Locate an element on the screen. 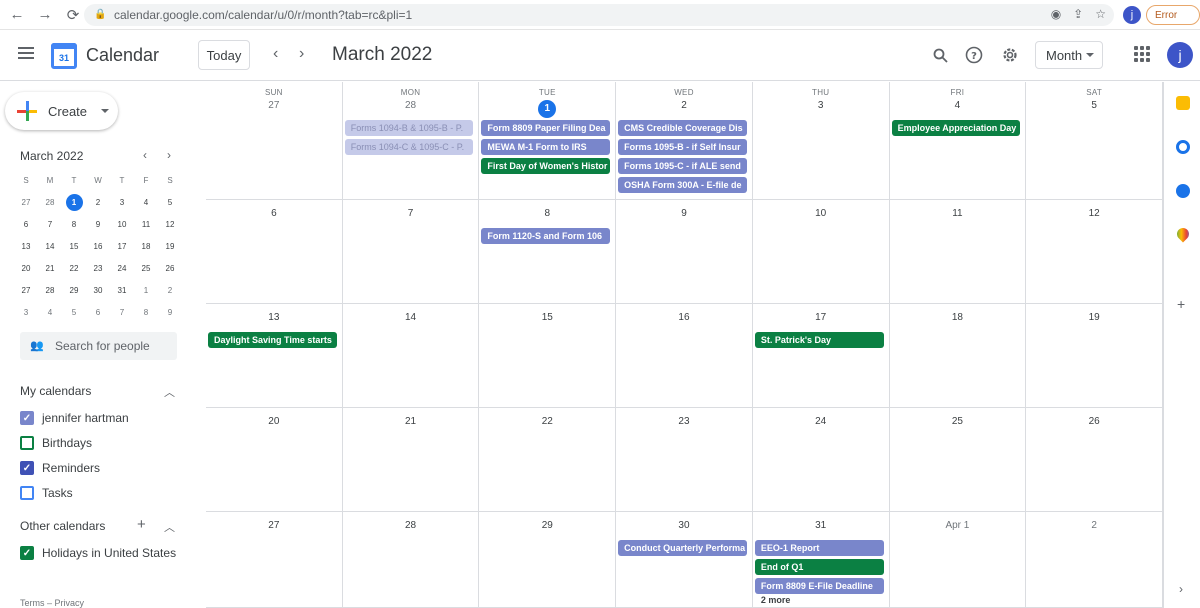  day-cell: 17 is located at coordinates (821, 356).